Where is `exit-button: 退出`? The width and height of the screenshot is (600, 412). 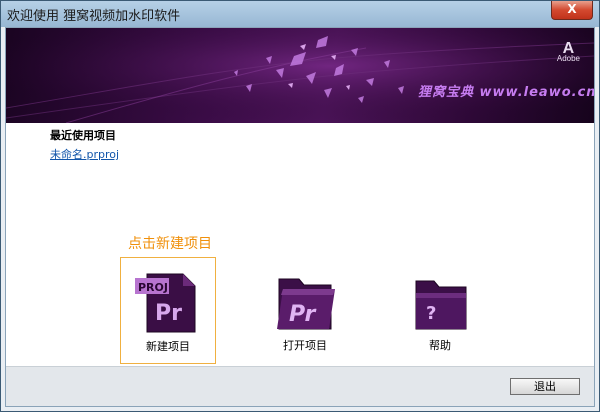 exit-button: 退出 is located at coordinates (545, 386).